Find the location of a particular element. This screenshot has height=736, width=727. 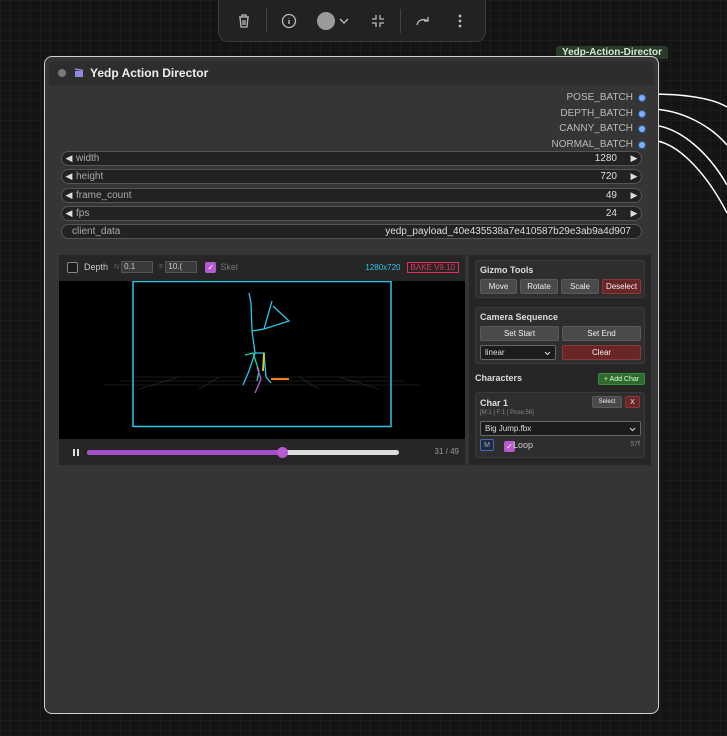

camera-sequence-title: Camera Sequence is located at coordinates (519, 317).